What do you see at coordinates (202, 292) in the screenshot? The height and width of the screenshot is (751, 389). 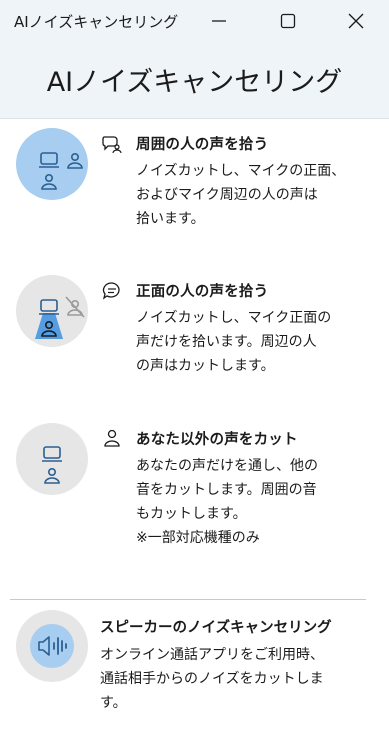 I see `option-title: 正面の人の声を拾う` at bounding box center [202, 292].